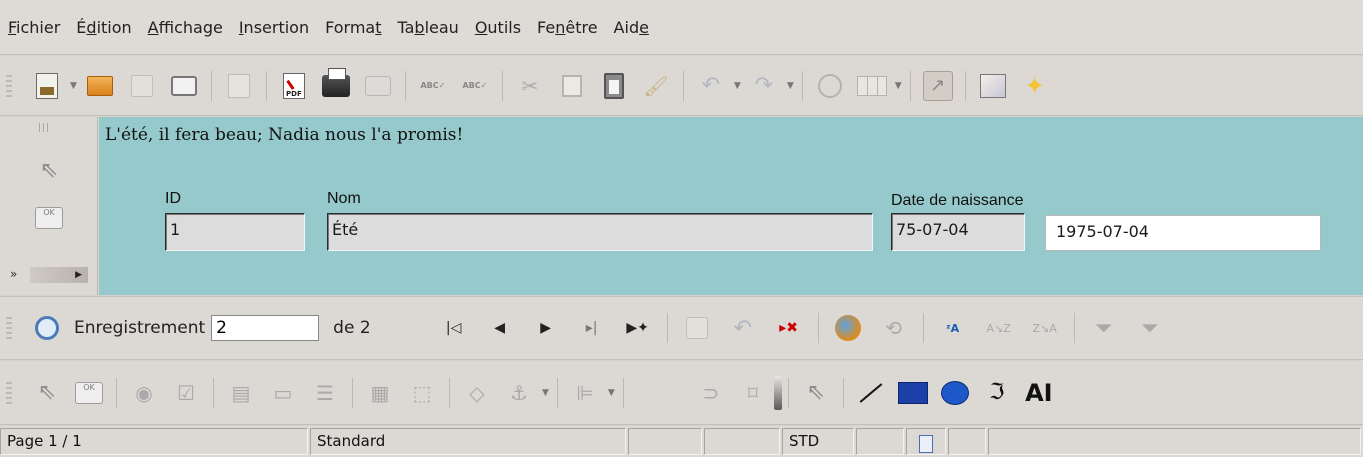 The image size is (1363, 457). I want to click on status-page: Page 1 / 1, so click(154, 441).